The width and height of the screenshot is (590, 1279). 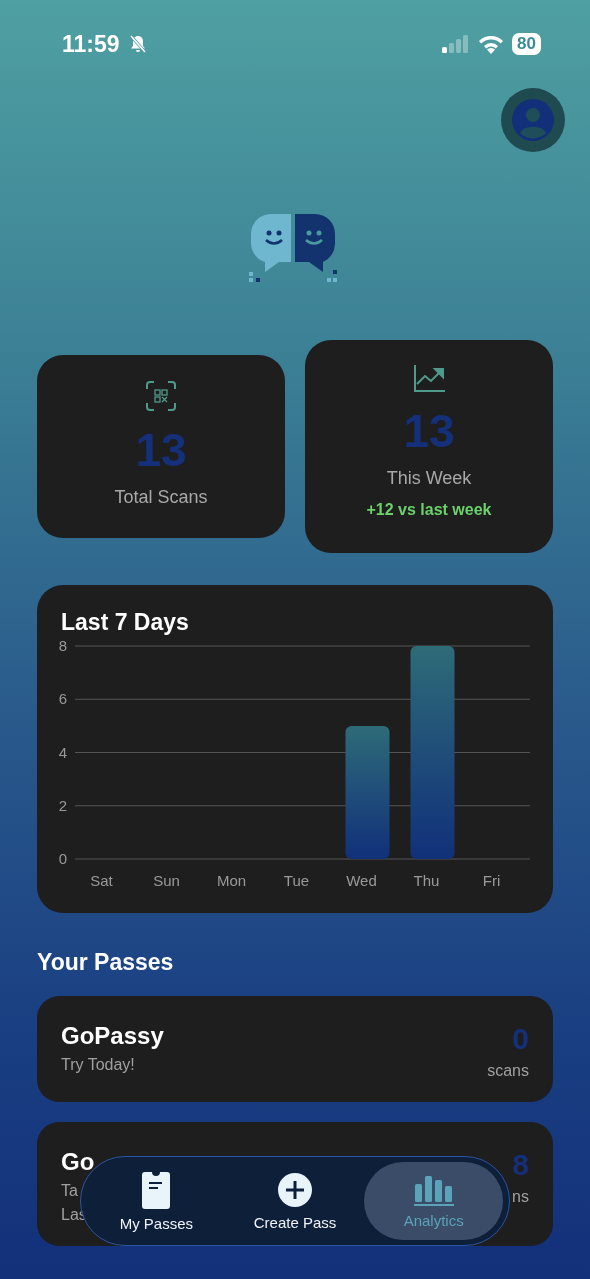 What do you see at coordinates (62, 858) in the screenshot?
I see `y-tick-label: 0` at bounding box center [62, 858].